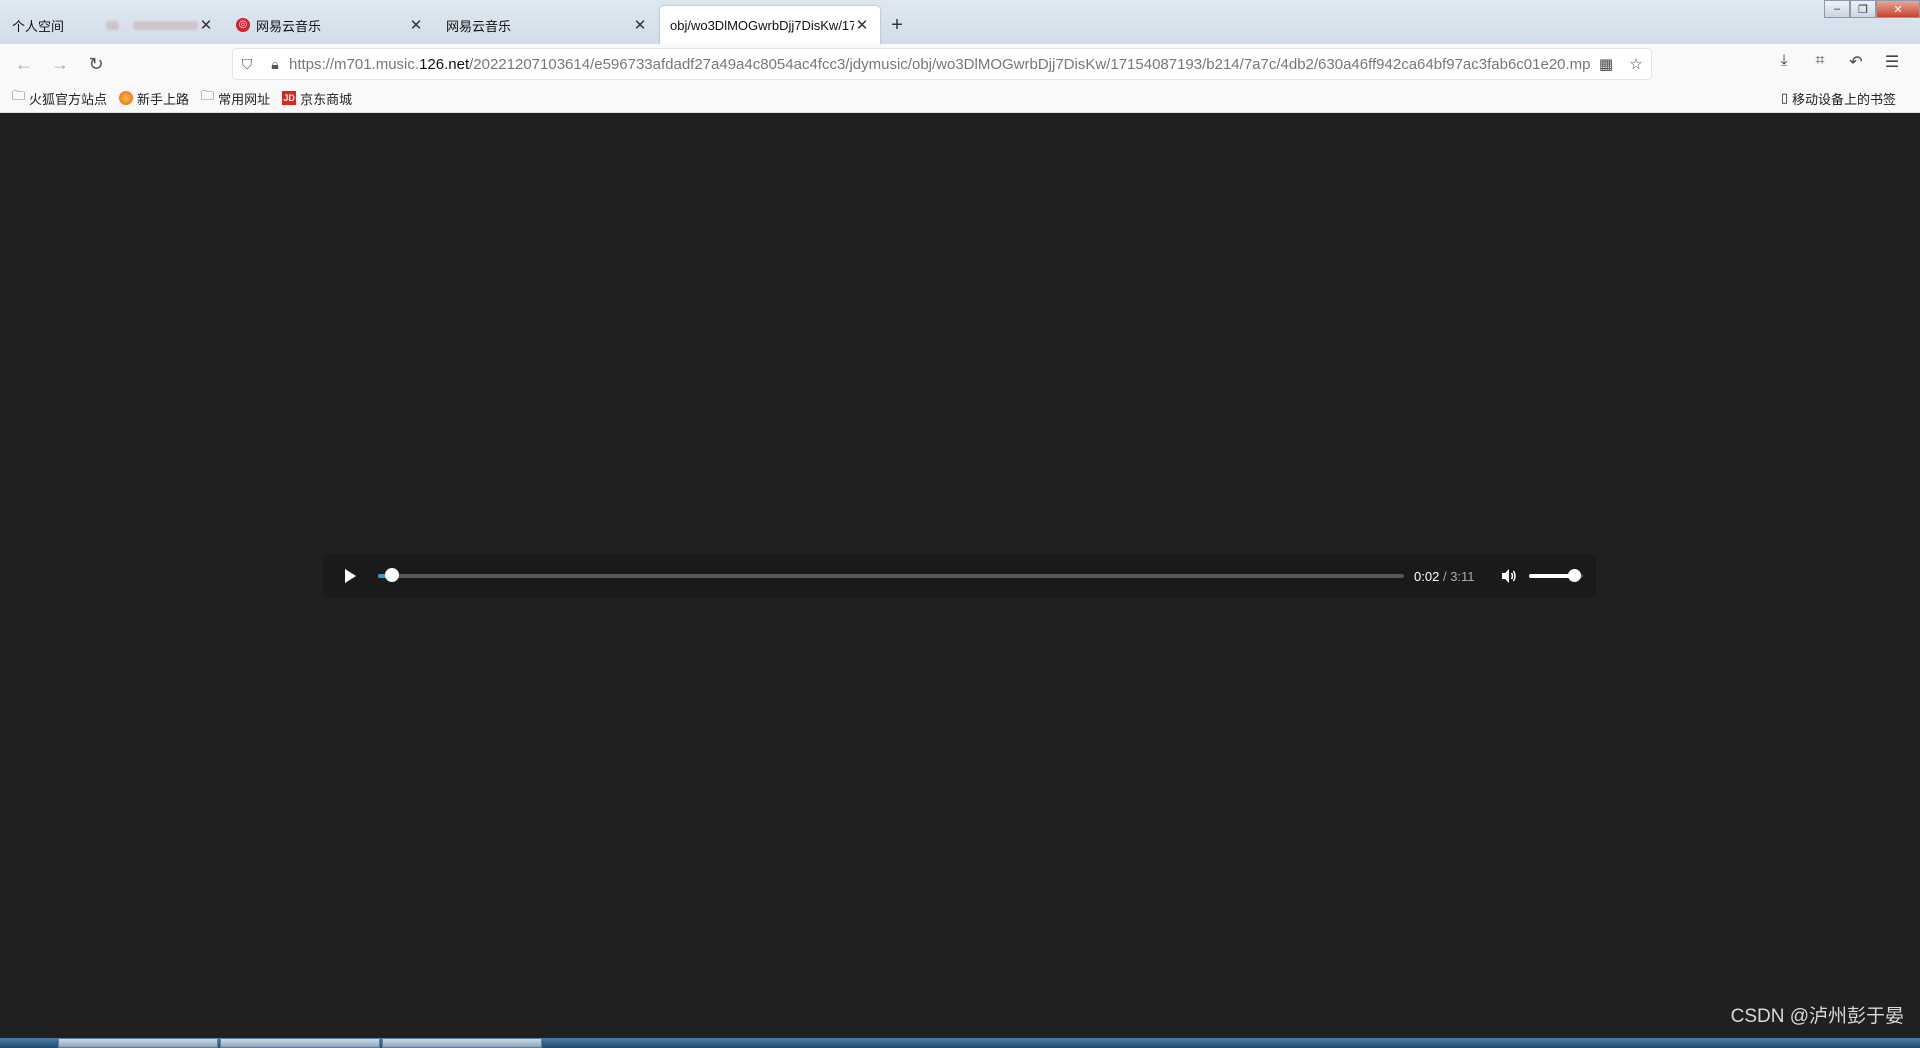 The height and width of the screenshot is (1048, 1920). What do you see at coordinates (1427, 576) in the screenshot?
I see `current-time: 0:02` at bounding box center [1427, 576].